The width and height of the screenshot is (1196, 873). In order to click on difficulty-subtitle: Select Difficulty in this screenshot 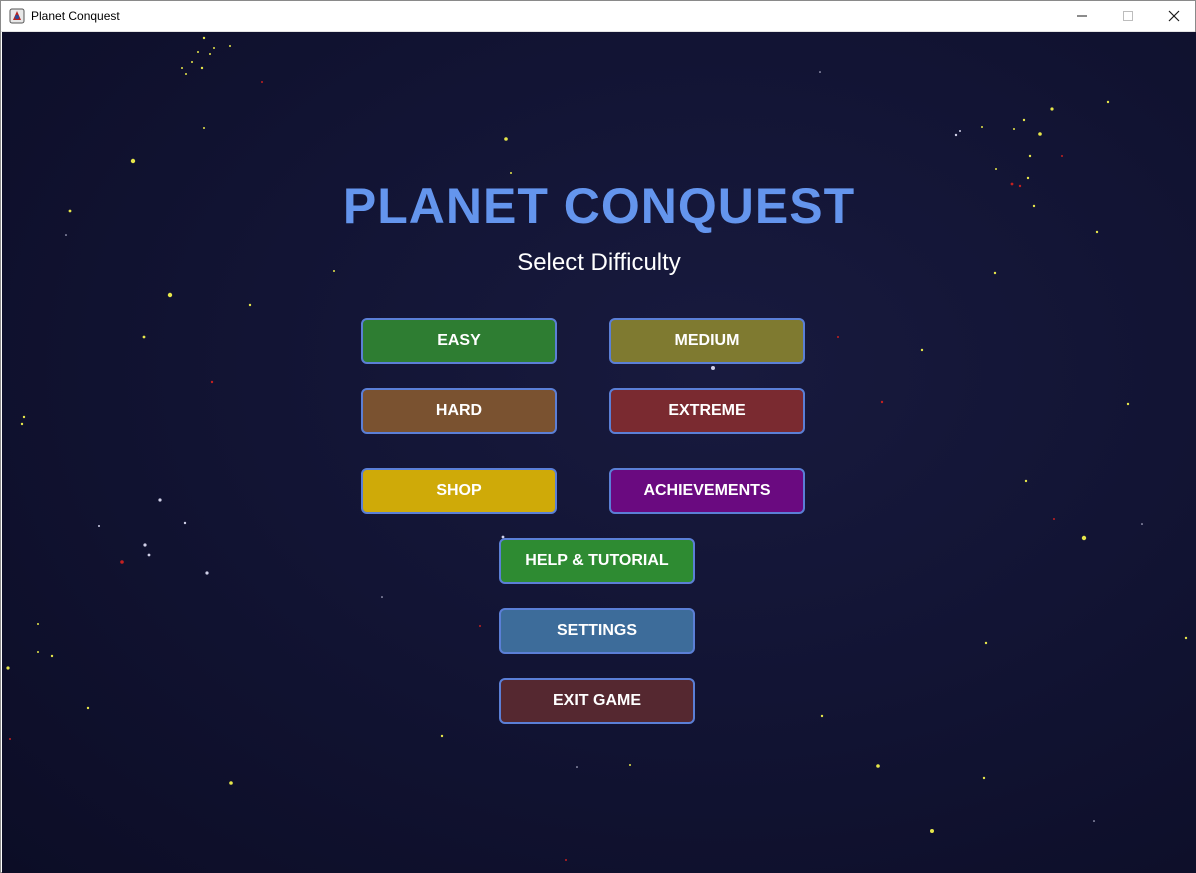, I will do `click(599, 262)`.